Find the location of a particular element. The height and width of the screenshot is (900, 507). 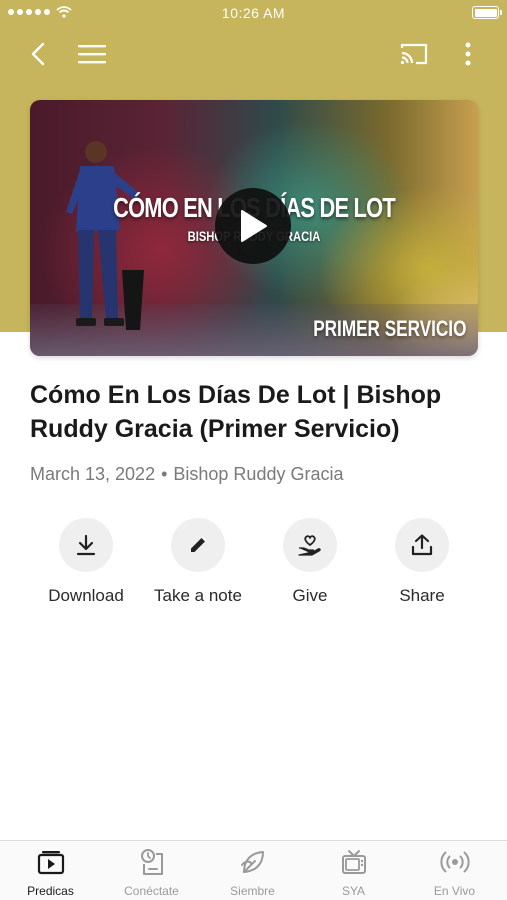

tab-siembre: Siembre is located at coordinates (252, 872).